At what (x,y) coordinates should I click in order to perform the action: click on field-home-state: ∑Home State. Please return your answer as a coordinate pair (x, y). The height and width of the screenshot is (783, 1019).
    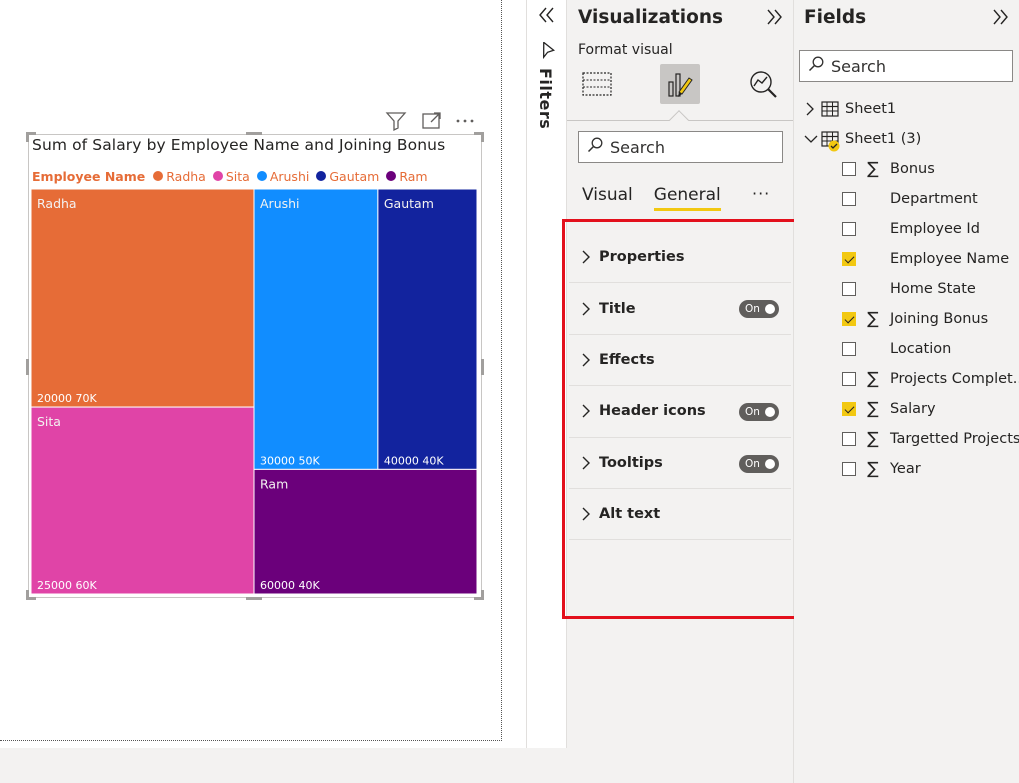
    Looking at the image, I should click on (909, 289).